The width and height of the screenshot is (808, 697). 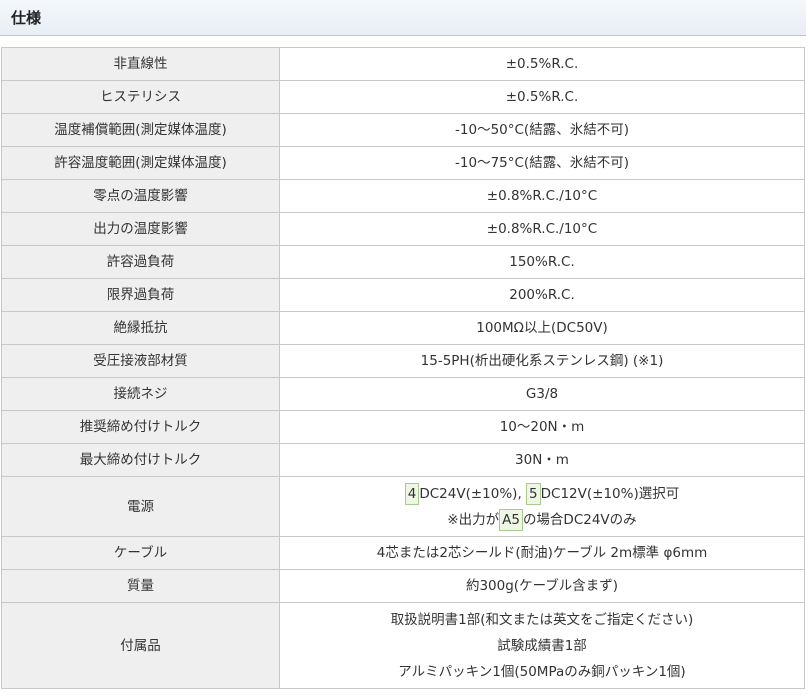 I want to click on spec-value: 100MΩ以上(DC50V), so click(x=542, y=328).